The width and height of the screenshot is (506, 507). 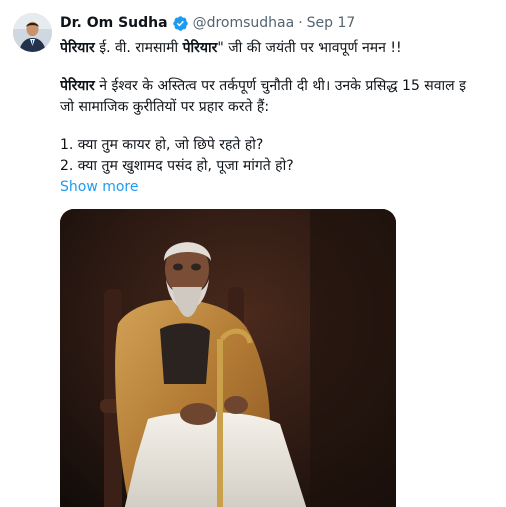 What do you see at coordinates (309, 48) in the screenshot?
I see `tweet-text-segment: " जी की जयंती पर भावपूर्ण नमन !!` at bounding box center [309, 48].